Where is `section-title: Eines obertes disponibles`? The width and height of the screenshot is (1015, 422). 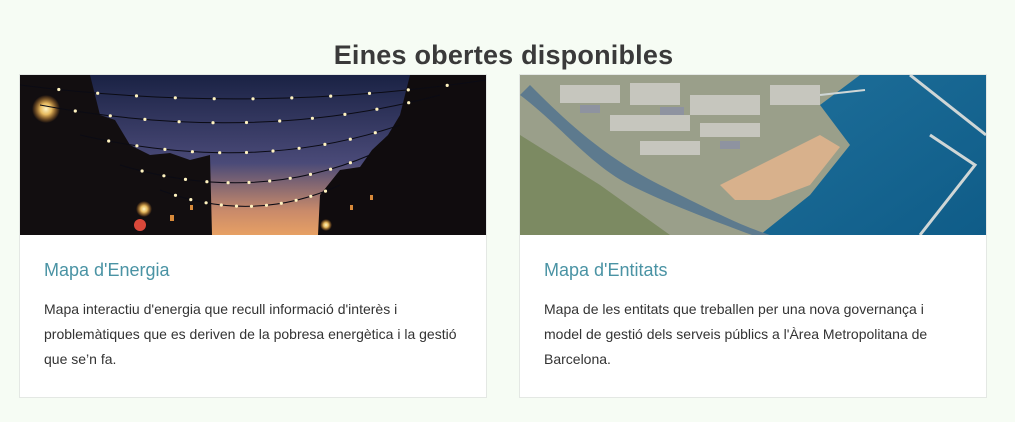 section-title: Eines obertes disponibles is located at coordinates (503, 55).